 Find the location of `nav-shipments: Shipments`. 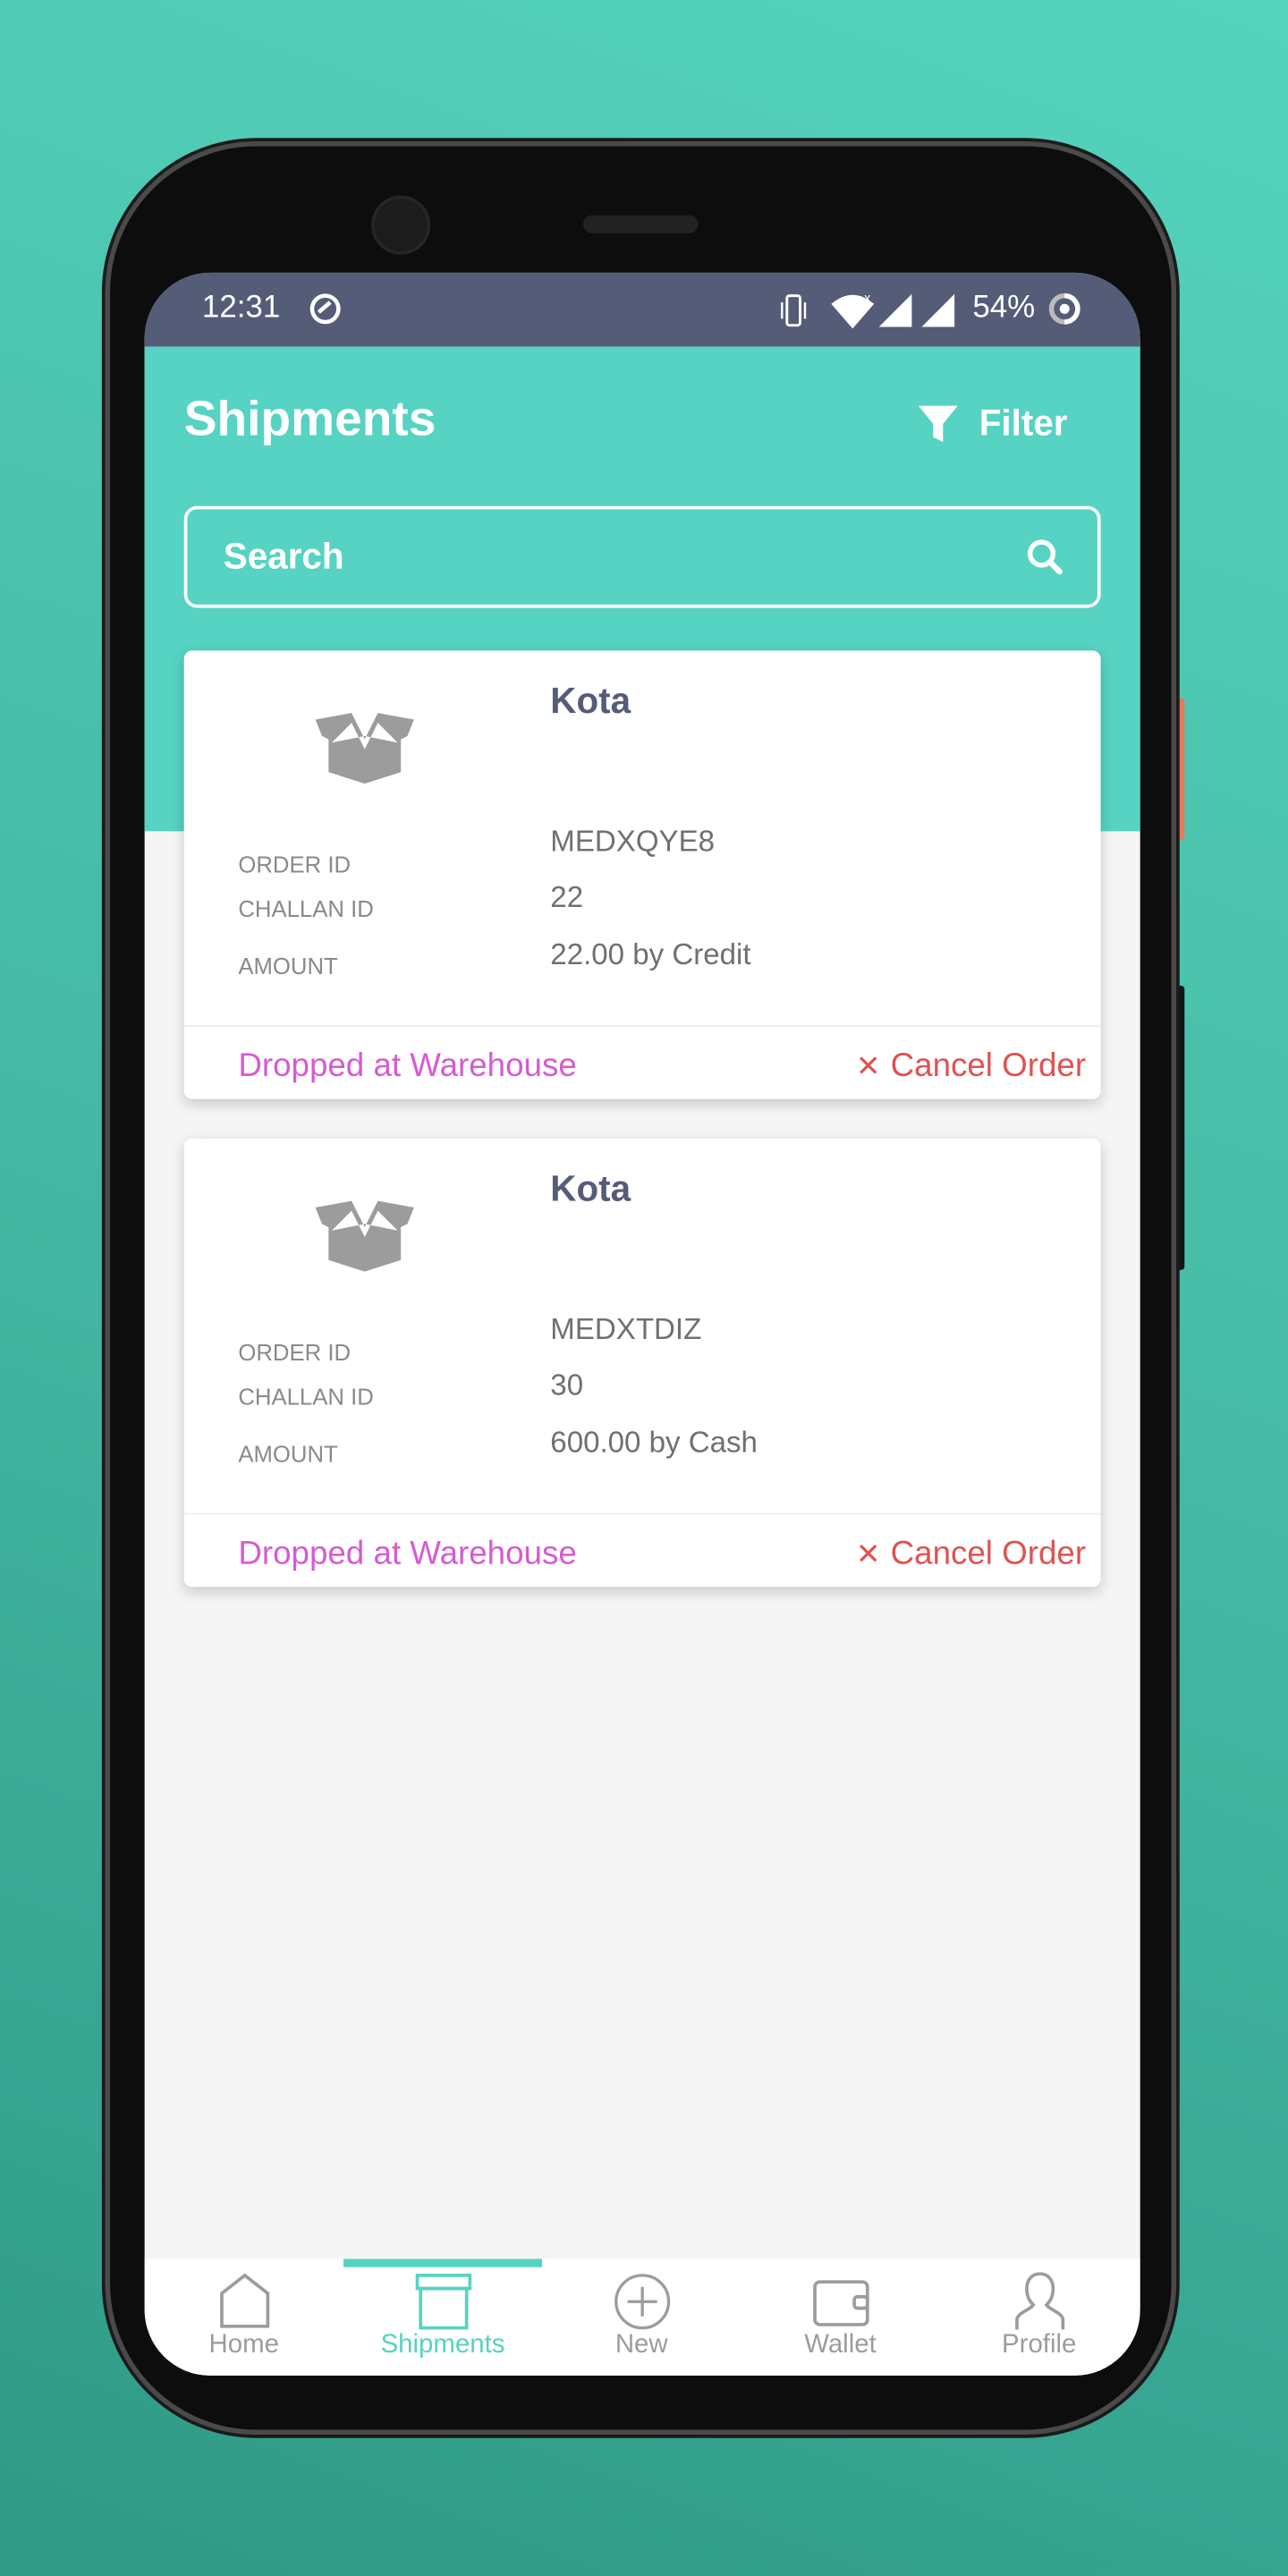

nav-shipments: Shipments is located at coordinates (442, 2324).